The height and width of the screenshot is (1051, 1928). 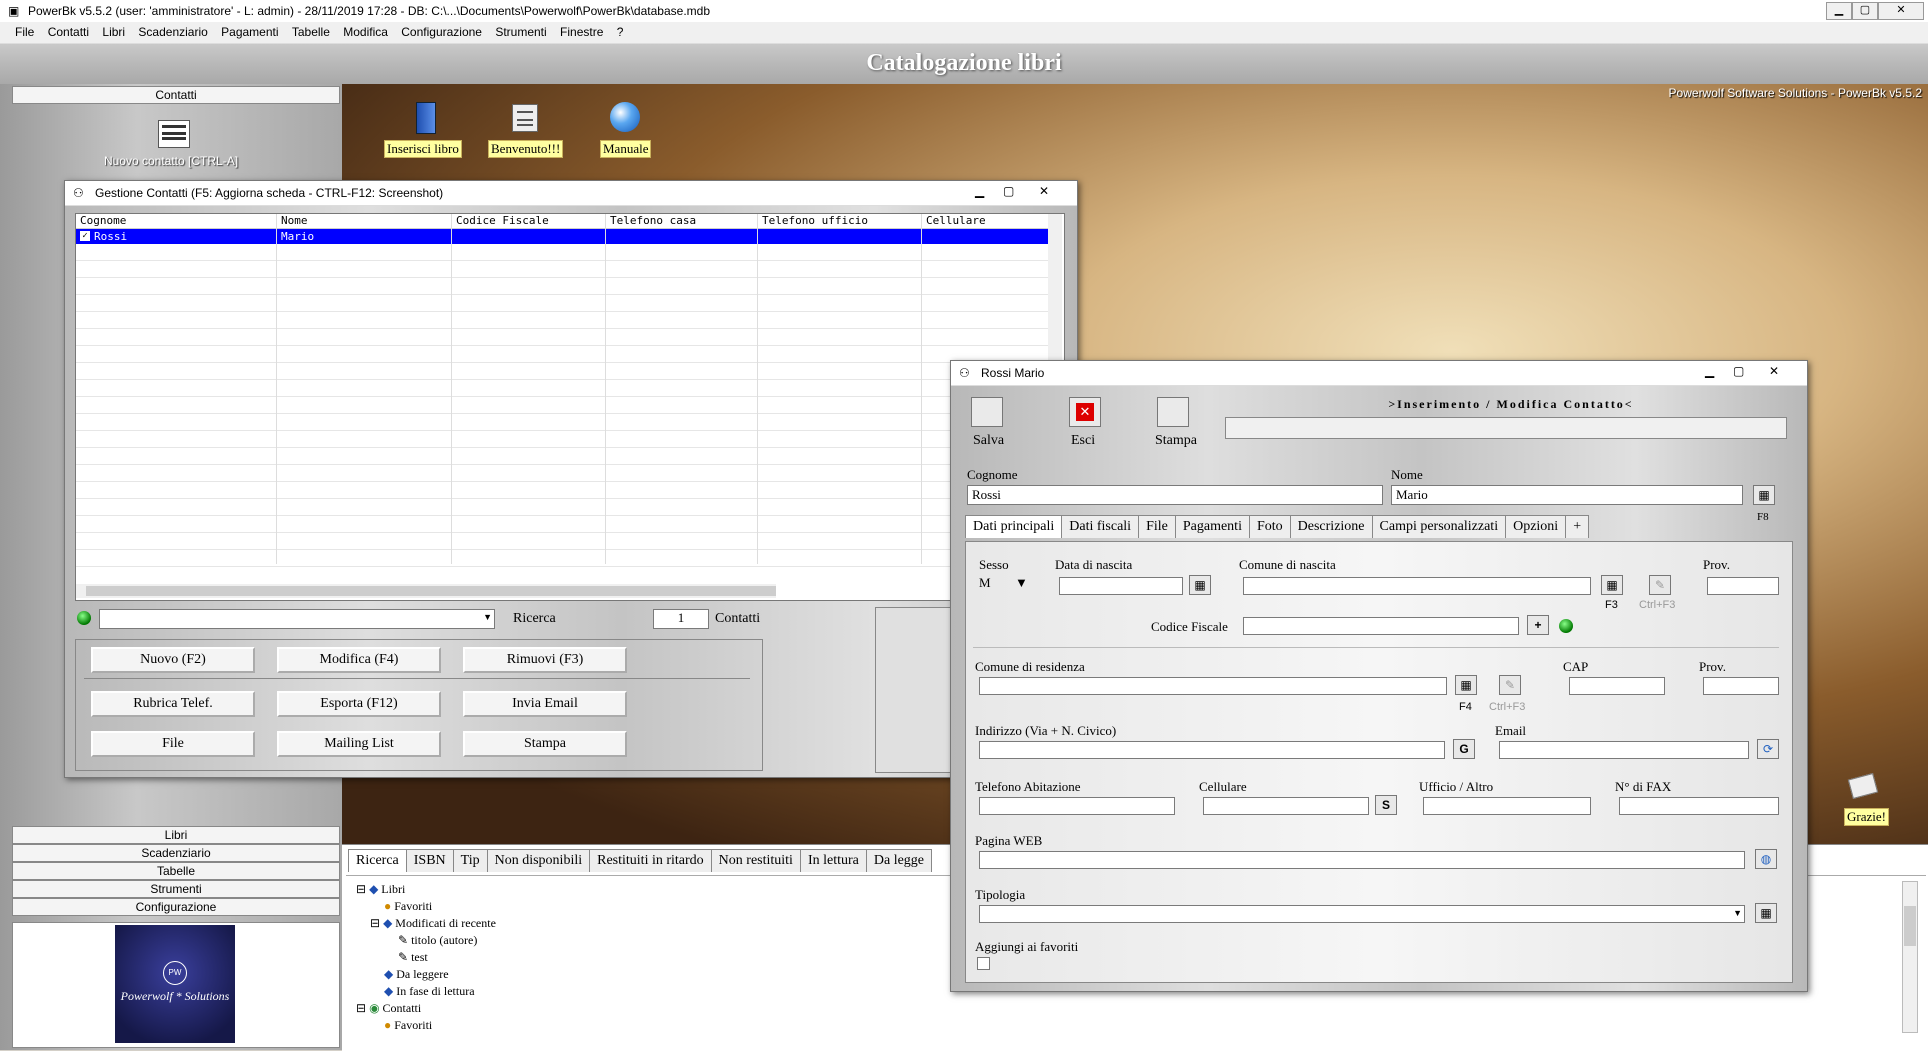 What do you see at coordinates (620, 32) in the screenshot?
I see `menu-help: ?` at bounding box center [620, 32].